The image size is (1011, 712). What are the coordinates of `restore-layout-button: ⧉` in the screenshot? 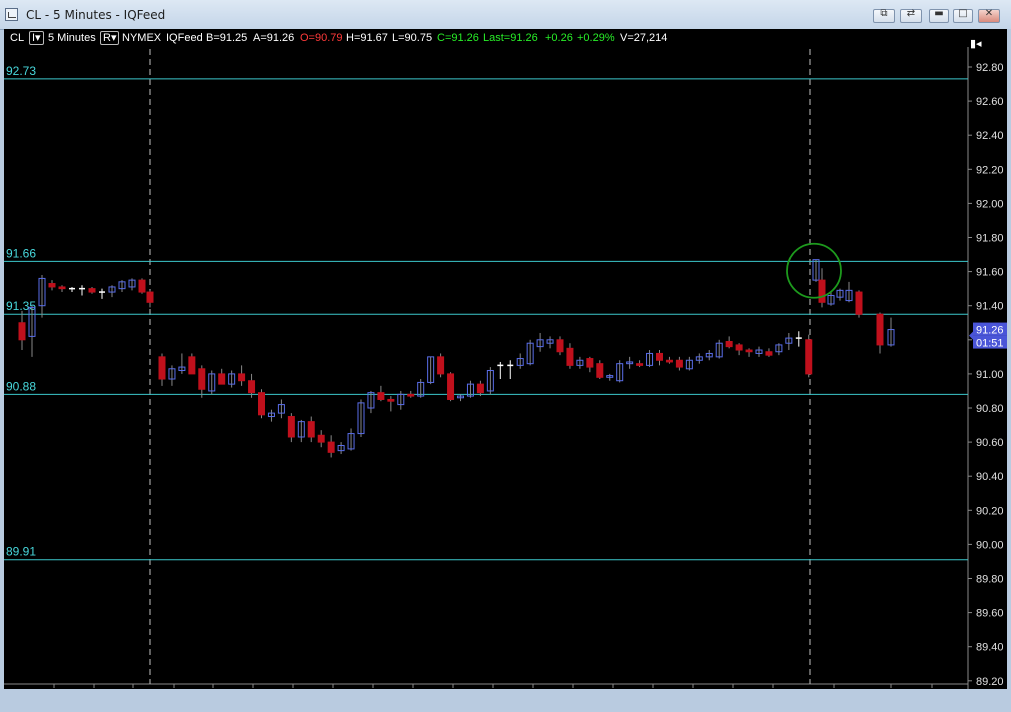 It's located at (884, 15).